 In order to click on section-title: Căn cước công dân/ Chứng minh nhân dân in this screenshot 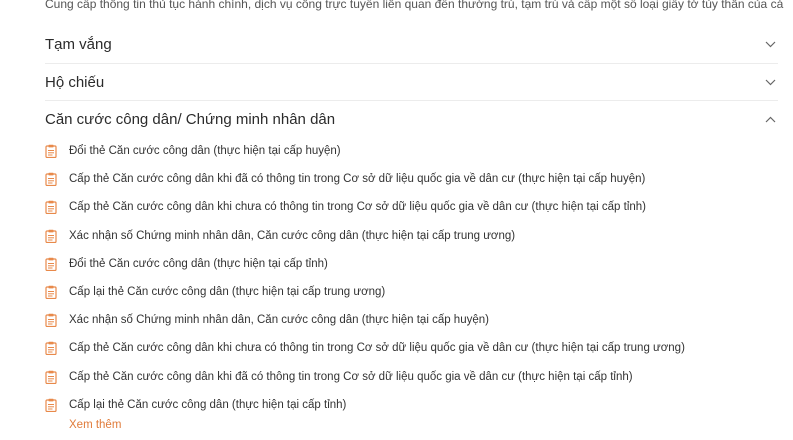, I will do `click(190, 119)`.